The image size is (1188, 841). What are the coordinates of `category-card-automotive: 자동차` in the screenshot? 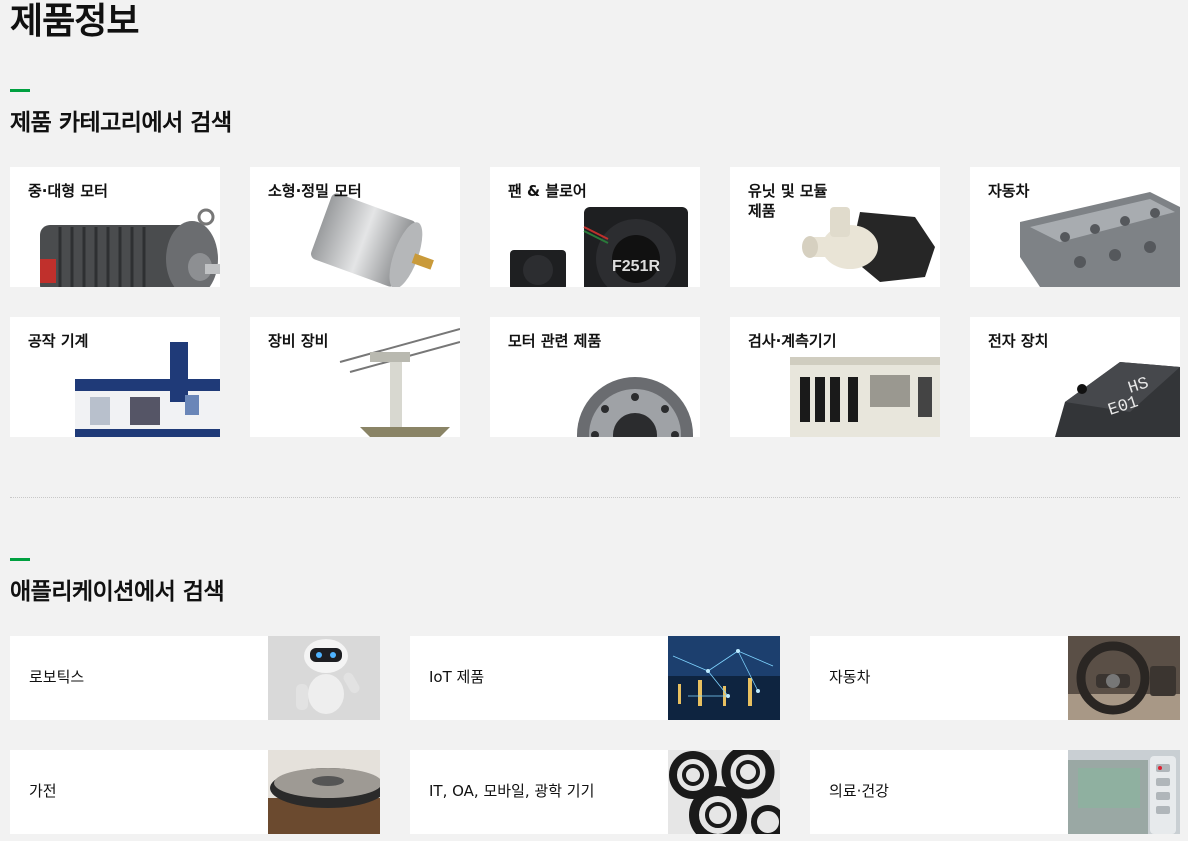 It's located at (1075, 227).